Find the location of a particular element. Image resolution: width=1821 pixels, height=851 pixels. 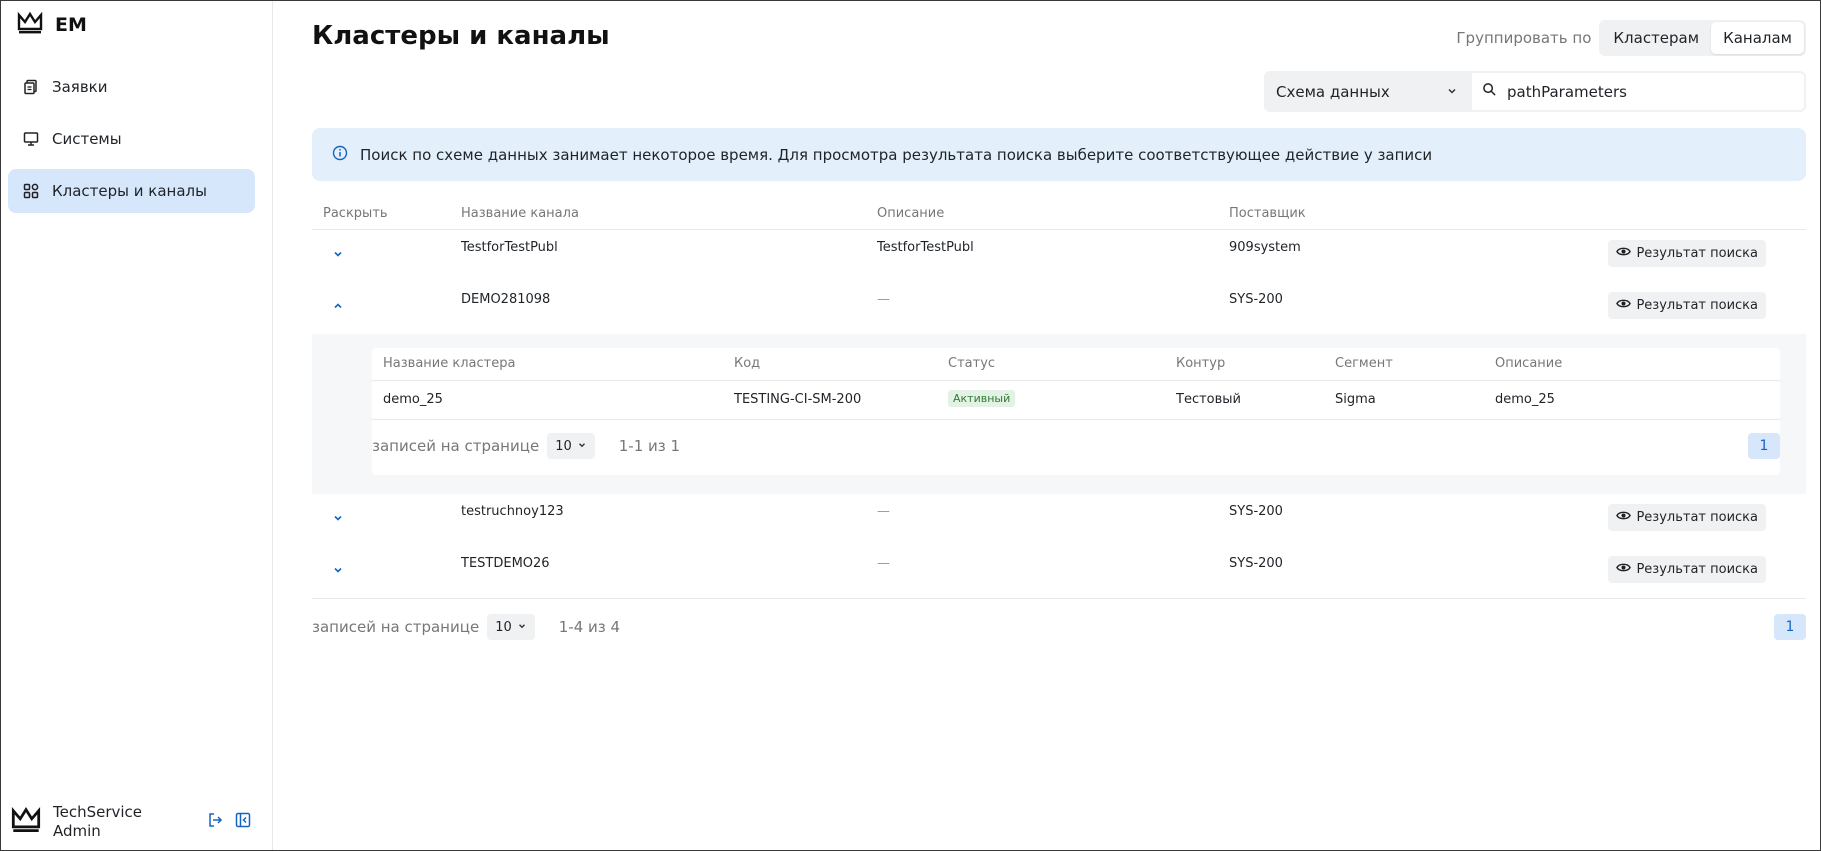

page-range: 1-4 из 4 is located at coordinates (589, 627).